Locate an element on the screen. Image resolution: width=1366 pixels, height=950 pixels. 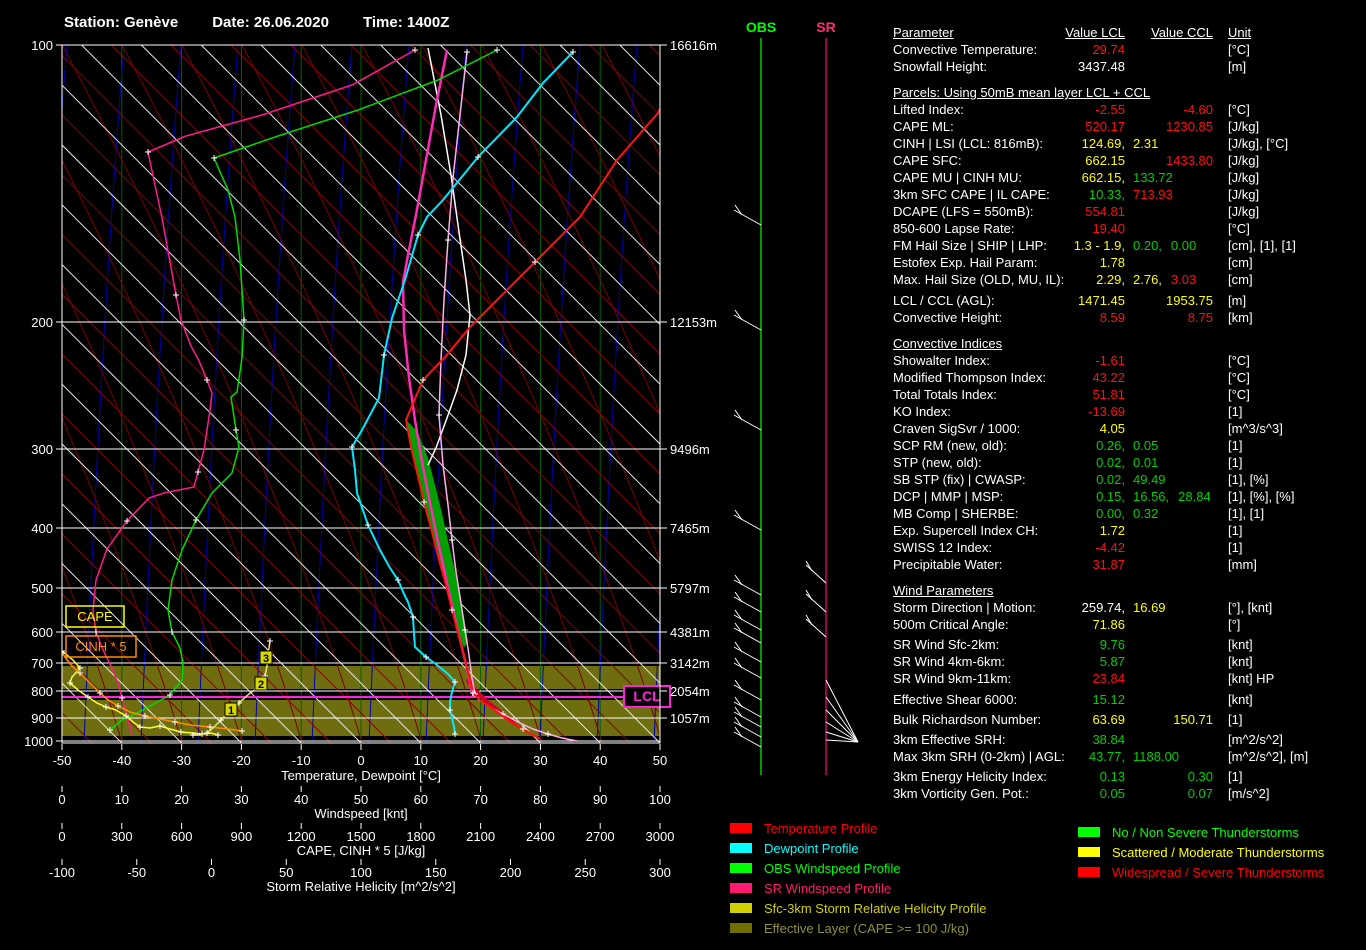
parameter-row: 500m Critical Angle: 71.86 [°] is located at coordinates (1128, 624).